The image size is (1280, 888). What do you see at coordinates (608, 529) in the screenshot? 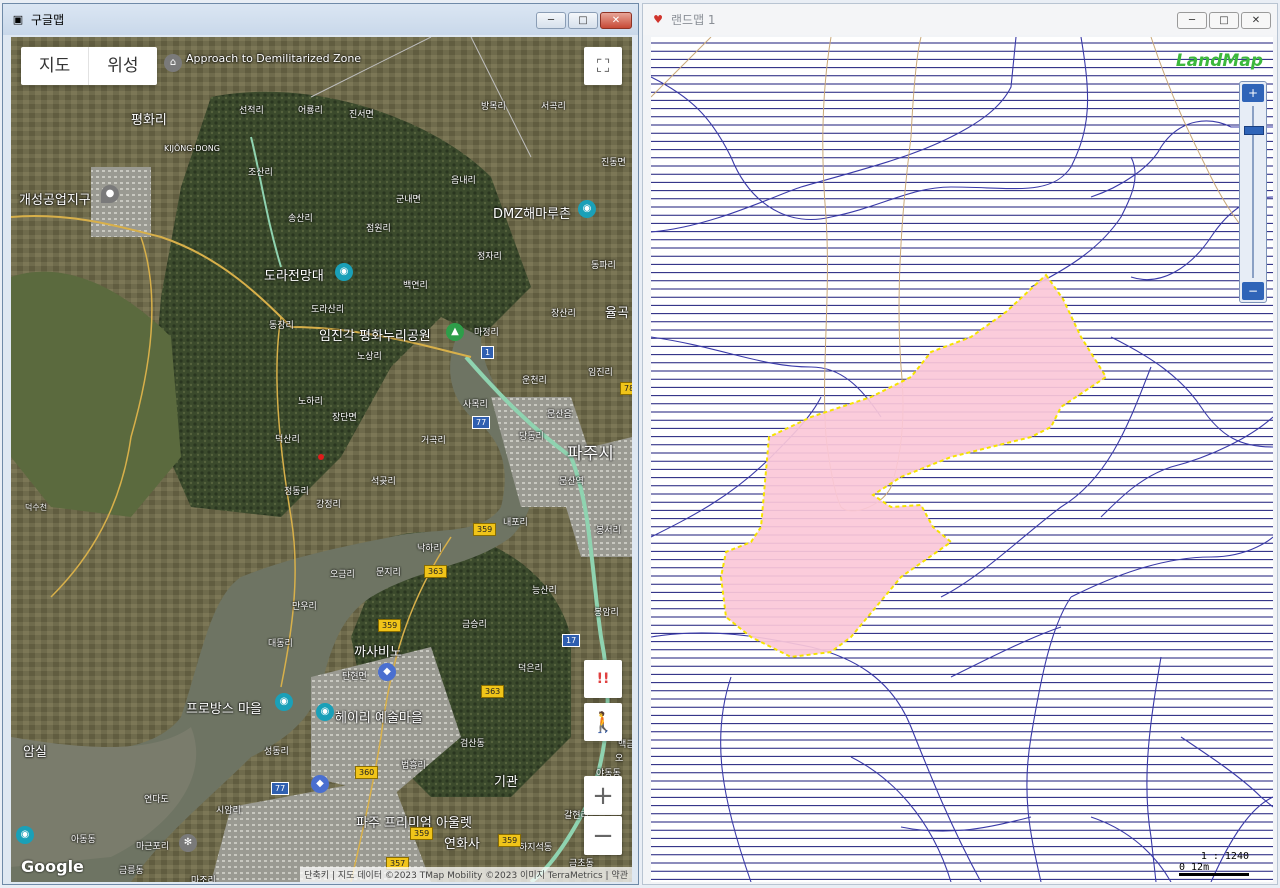
I see `place-label: 봉서리` at bounding box center [608, 529].